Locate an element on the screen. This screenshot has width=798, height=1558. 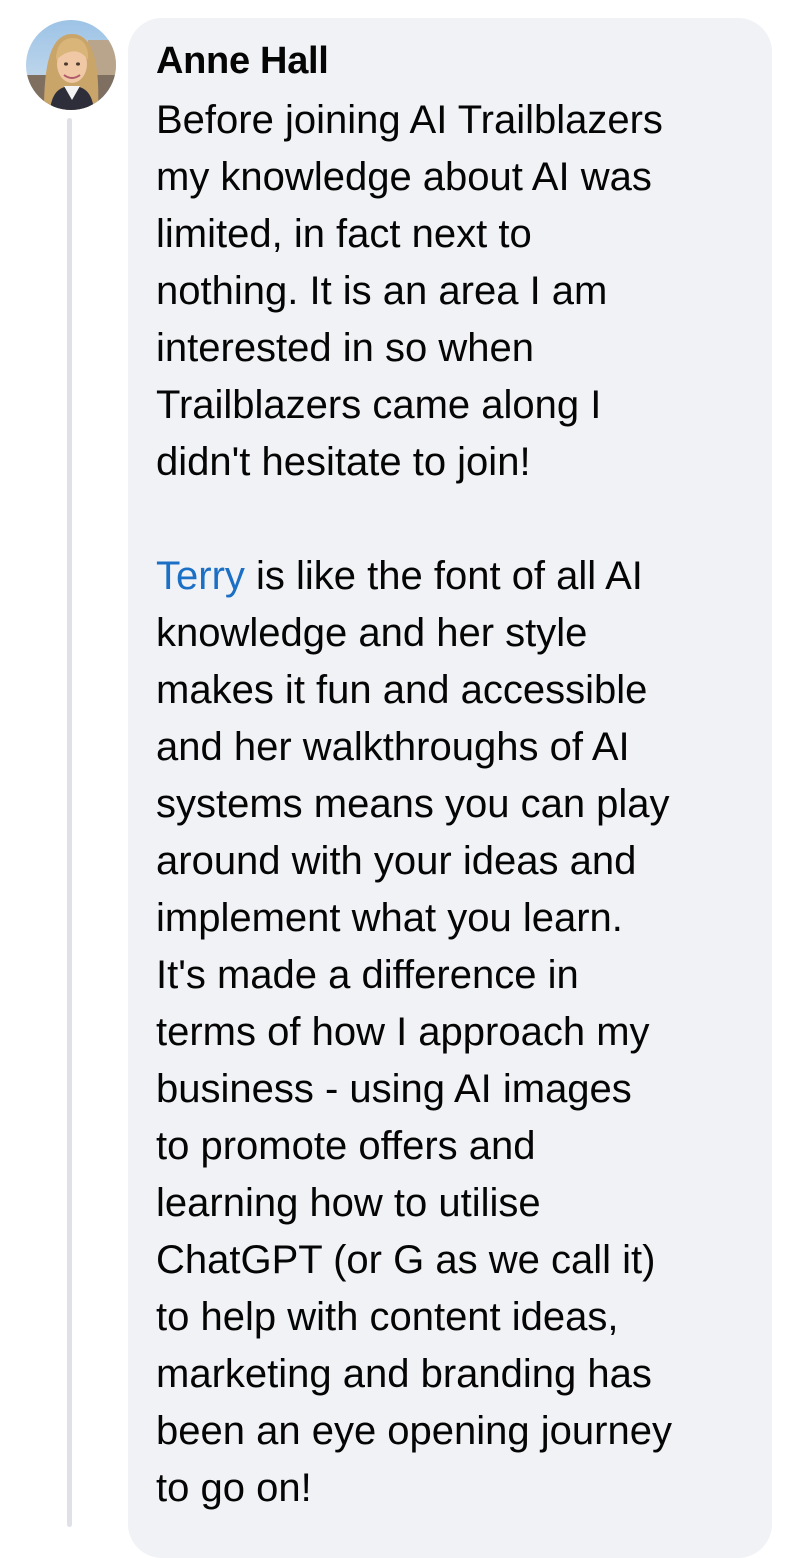
comment-line: knowledge and her style is located at coordinates (372, 633).